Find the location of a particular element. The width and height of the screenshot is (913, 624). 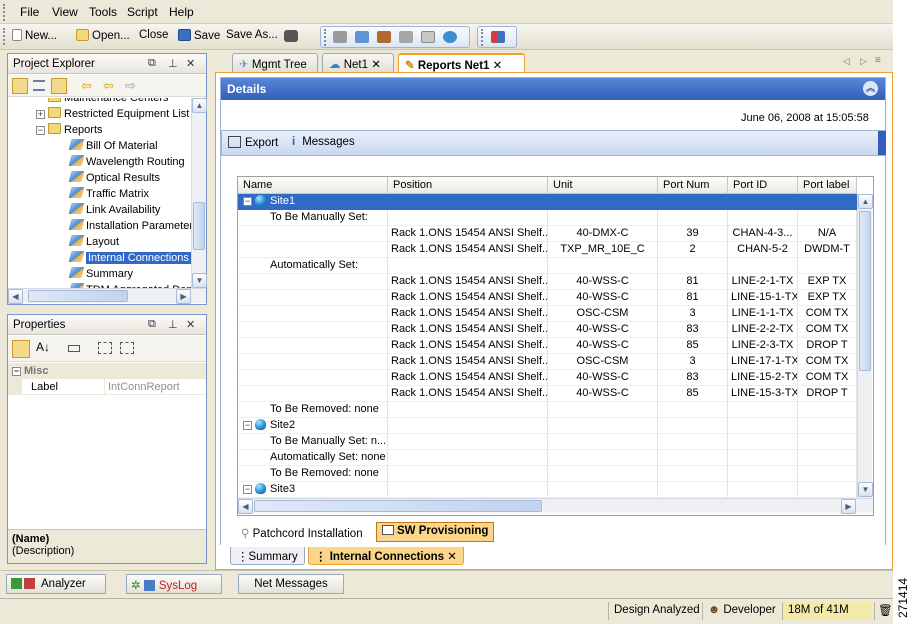

subtab-sw-provisioning: SW Provisioning is located at coordinates (435, 532).